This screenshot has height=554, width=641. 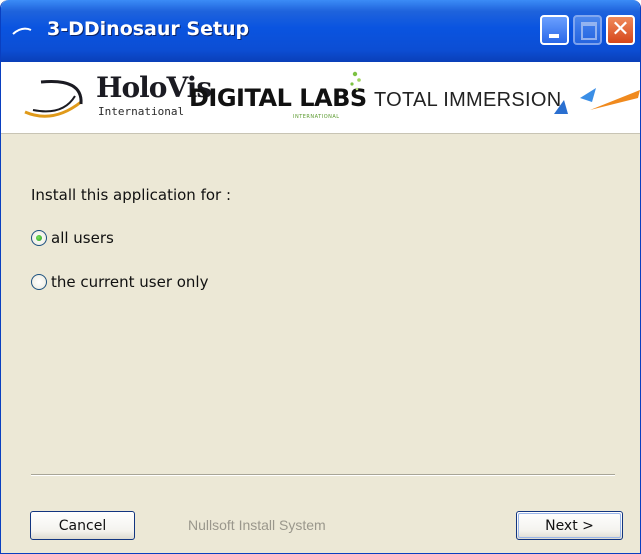 What do you see at coordinates (82, 525) in the screenshot?
I see `cancel-button: Cancel` at bounding box center [82, 525].